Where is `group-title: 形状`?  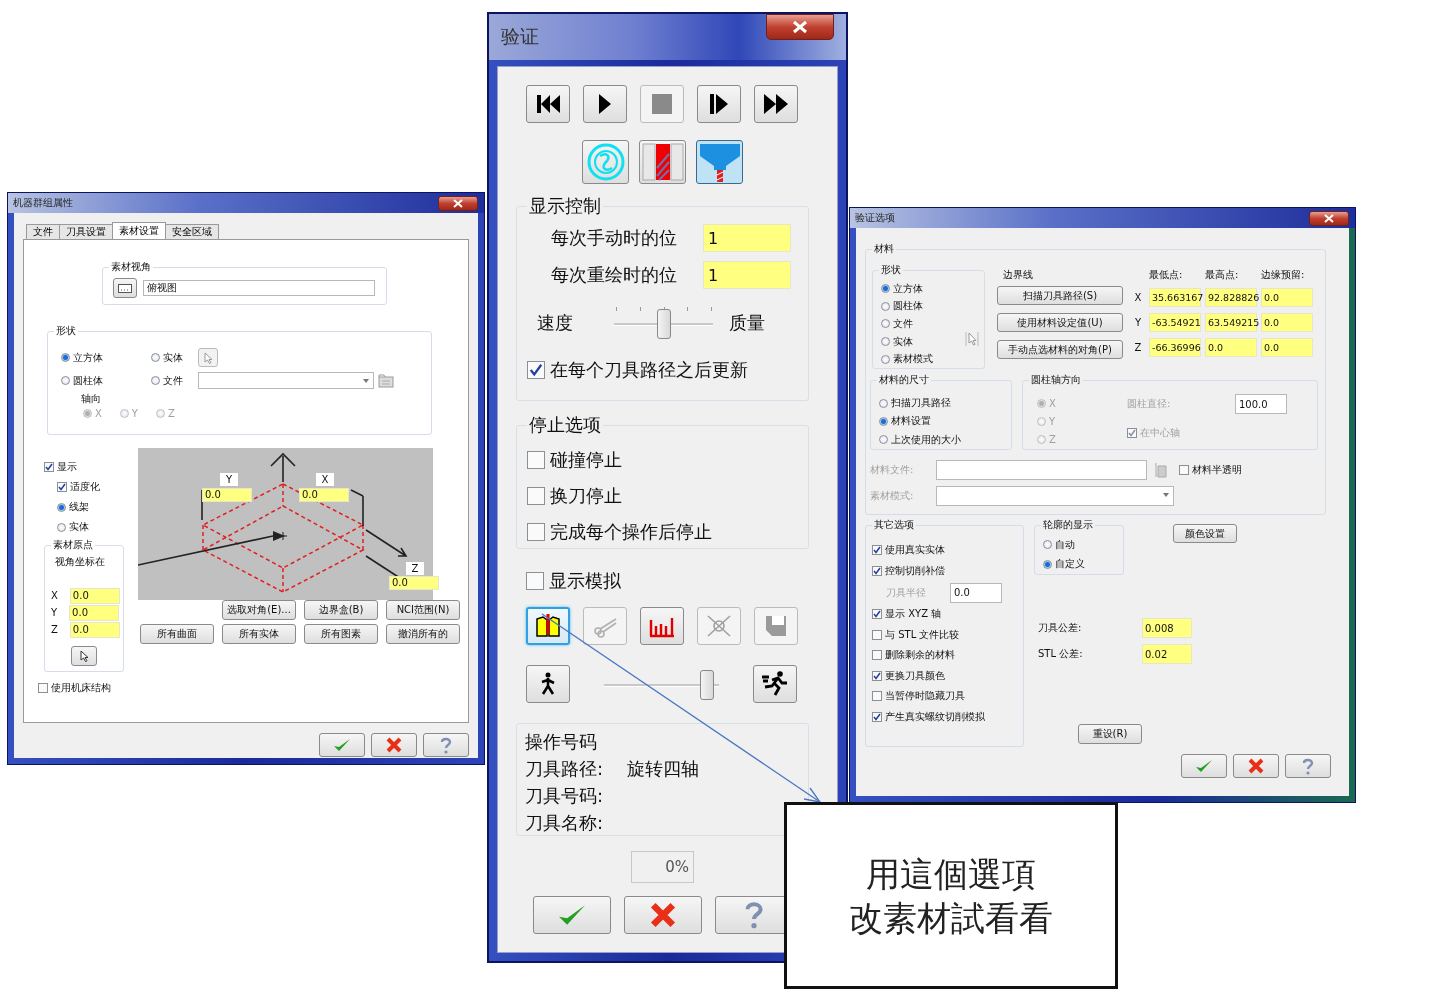
group-title: 形状 is located at coordinates (66, 331).